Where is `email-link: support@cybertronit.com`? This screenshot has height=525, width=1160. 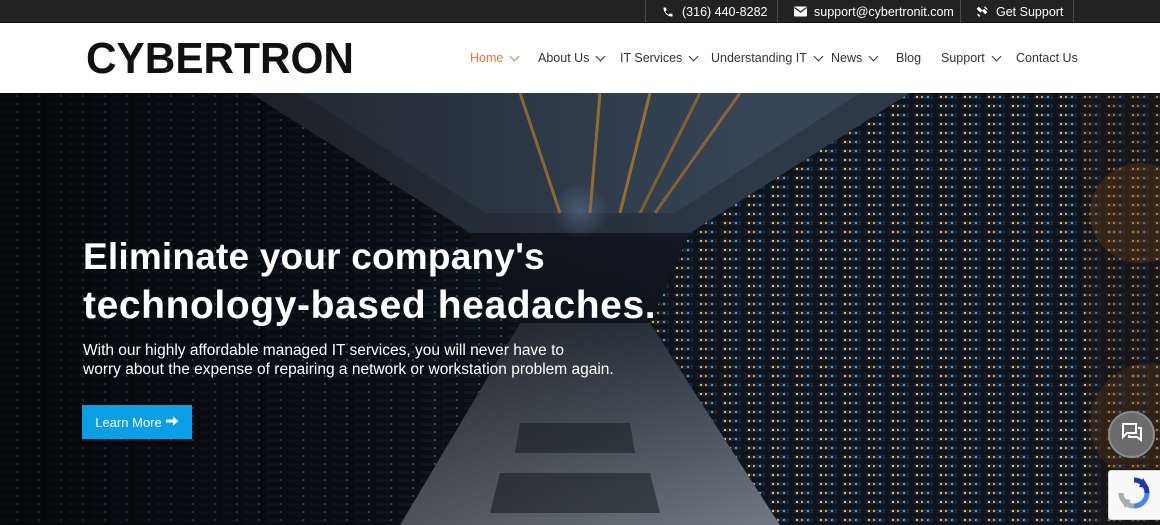
email-link: support@cybertronit.com is located at coordinates (873, 11).